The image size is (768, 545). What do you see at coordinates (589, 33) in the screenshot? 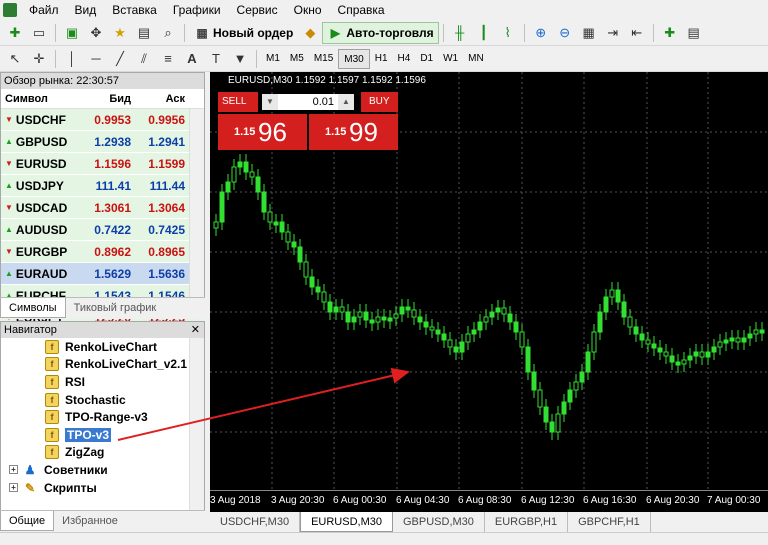
I see `tile-windows-icon: ▦` at bounding box center [589, 33].